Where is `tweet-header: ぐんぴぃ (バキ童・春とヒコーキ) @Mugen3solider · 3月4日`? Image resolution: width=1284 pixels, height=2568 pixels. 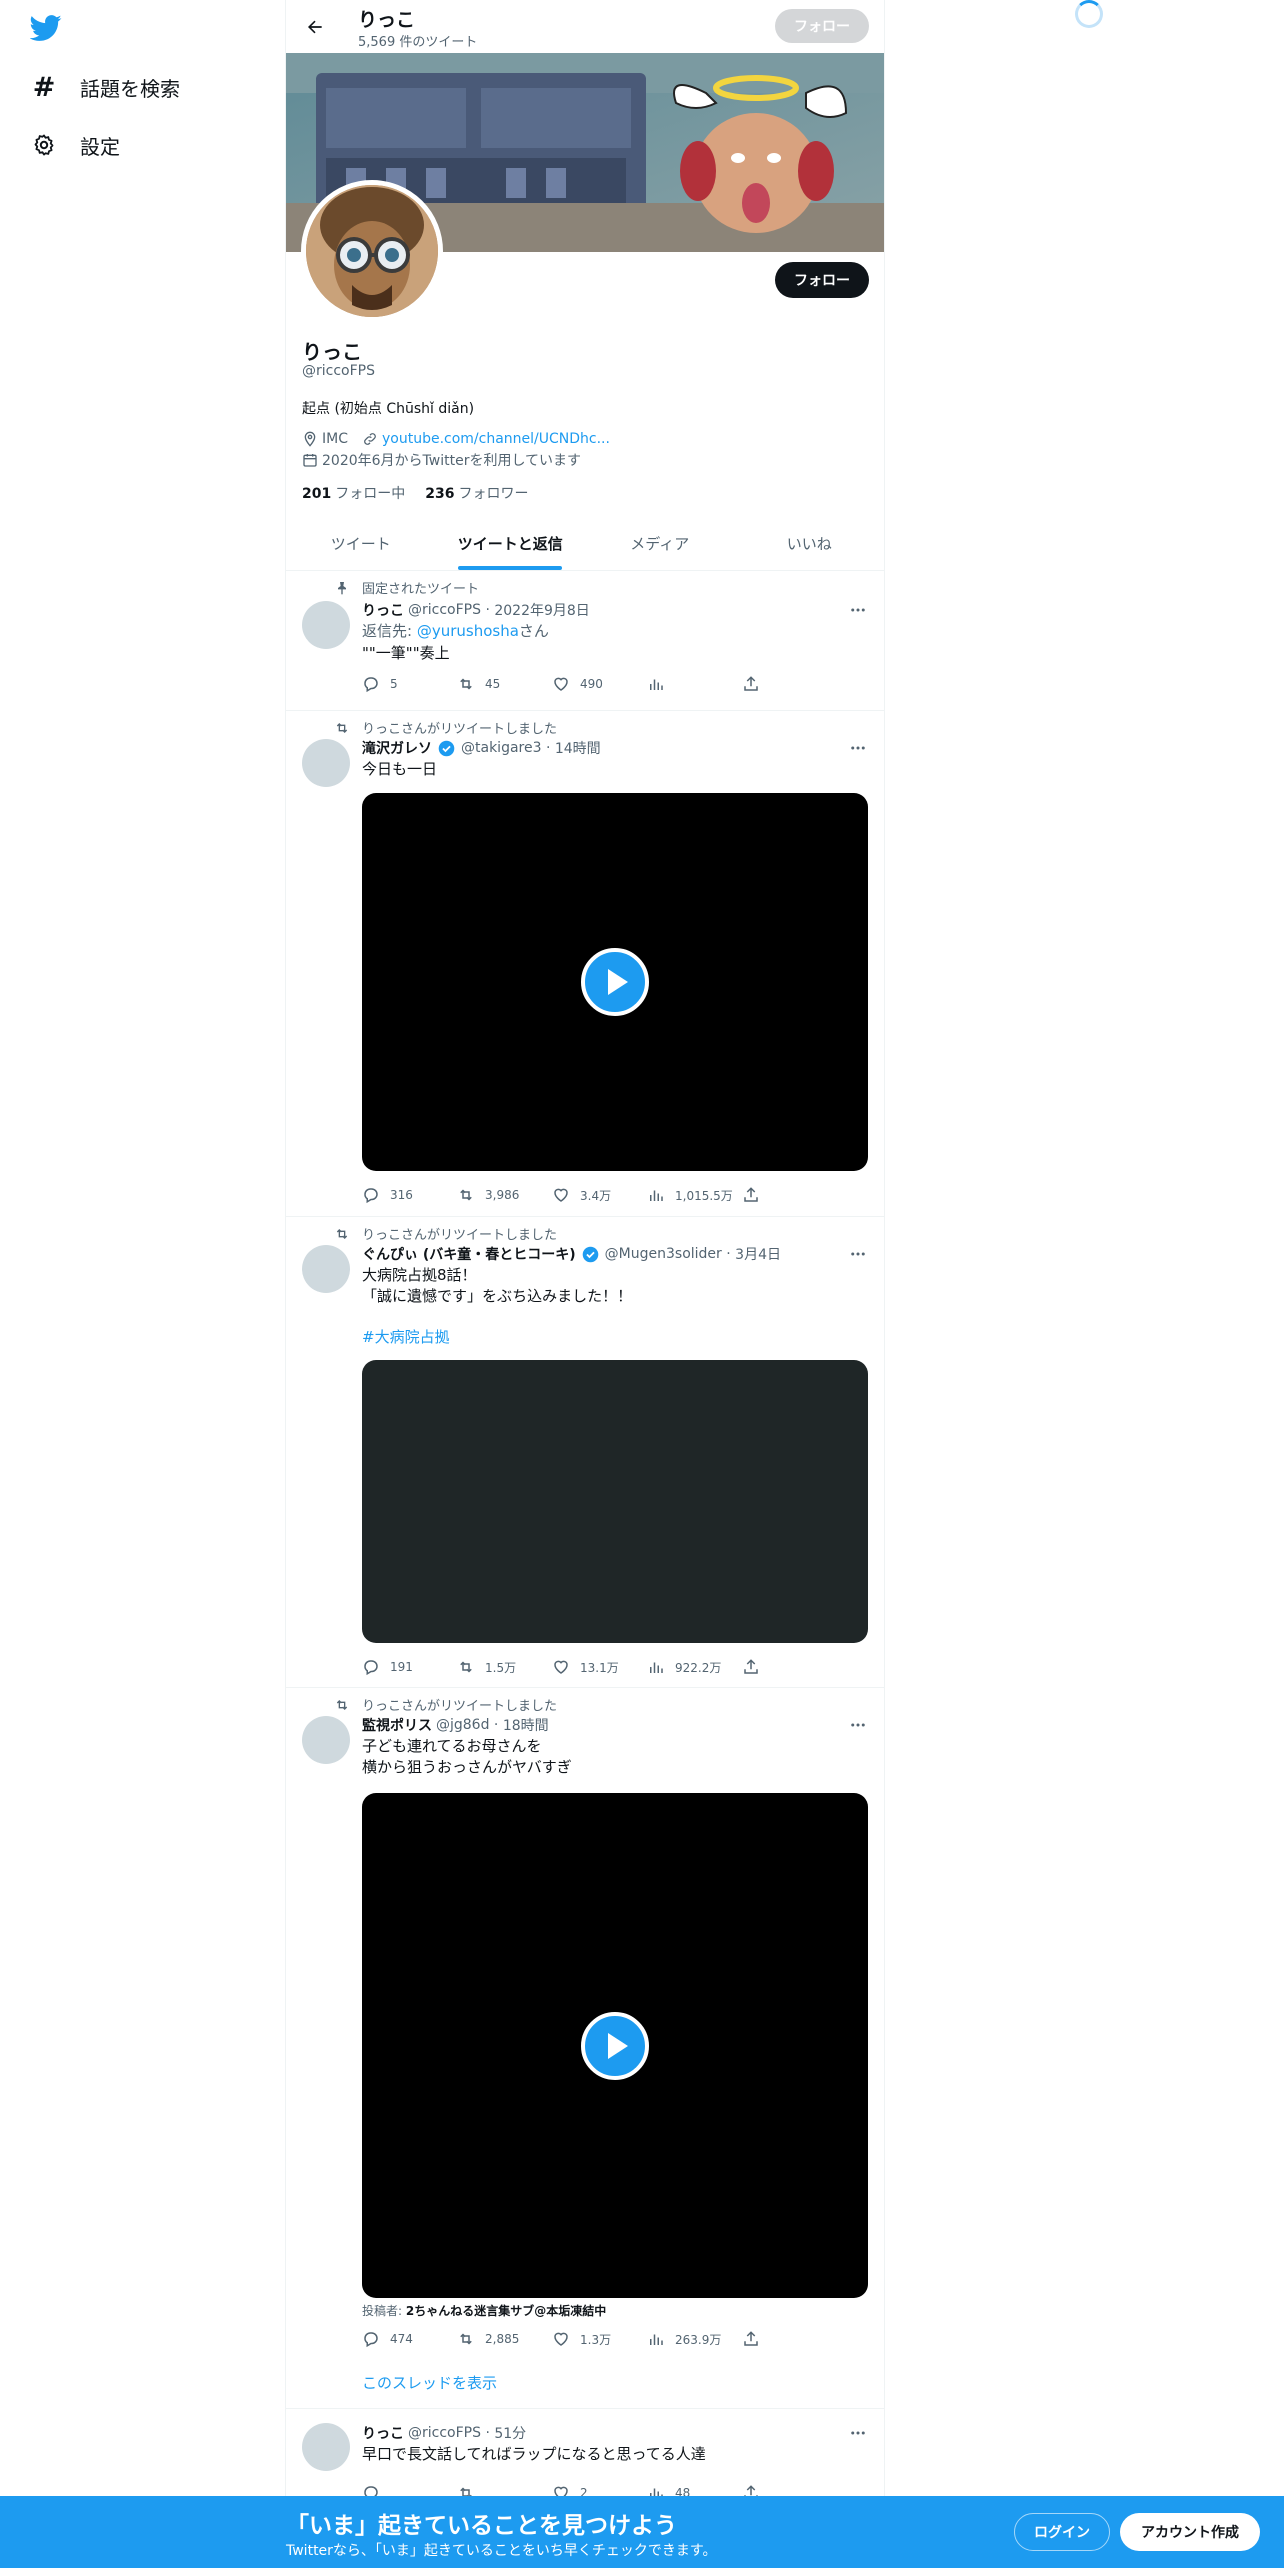
tweet-header: ぐんぴぃ (バキ童・春とヒコーキ) @Mugen3solider · 3月4日 is located at coordinates (571, 1254).